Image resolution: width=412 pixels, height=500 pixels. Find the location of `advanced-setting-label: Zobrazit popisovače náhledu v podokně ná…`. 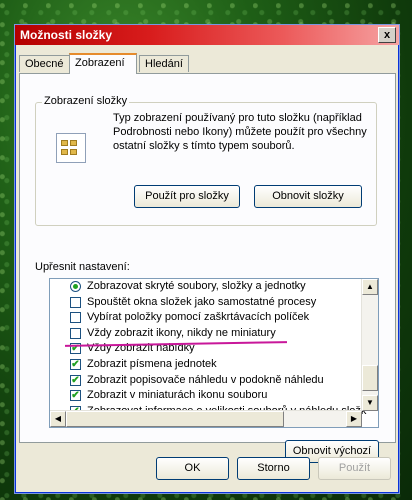

advanced-setting-label: Zobrazit popisovače náhledu v podokně ná… is located at coordinates (205, 379).